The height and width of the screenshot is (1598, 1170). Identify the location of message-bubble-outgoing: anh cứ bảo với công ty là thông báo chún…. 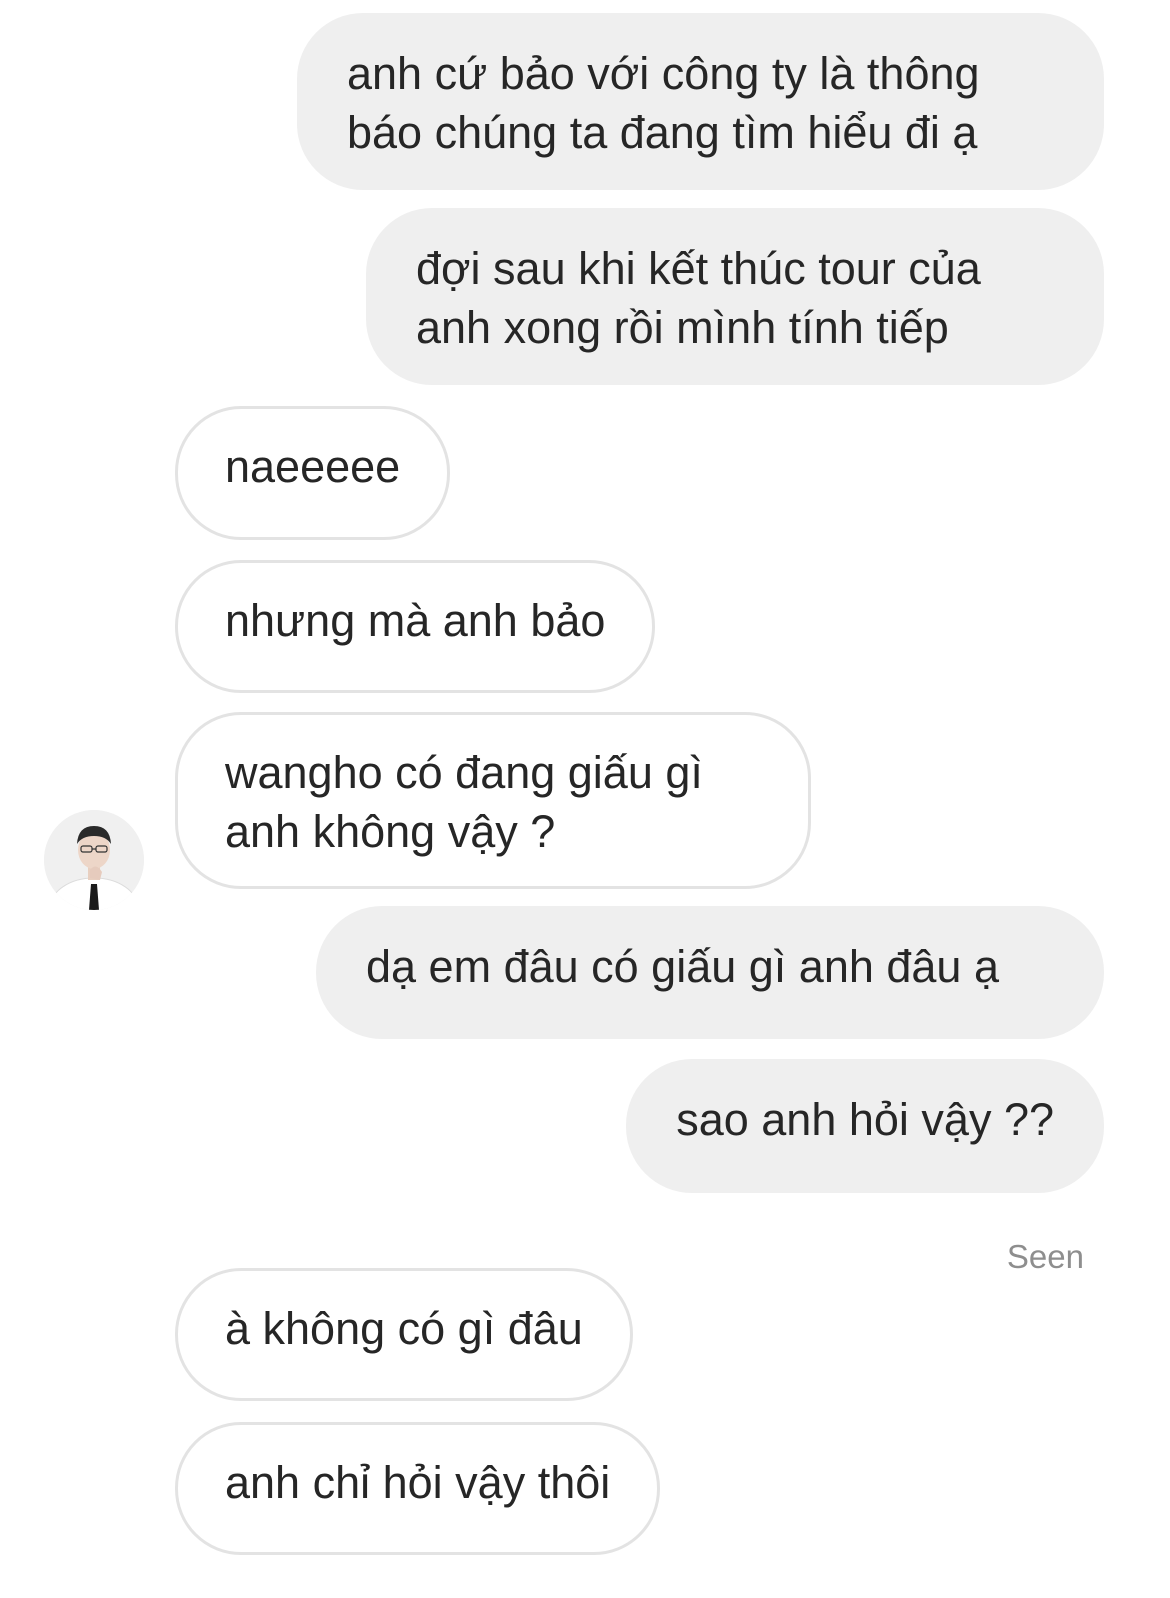
(700, 101).